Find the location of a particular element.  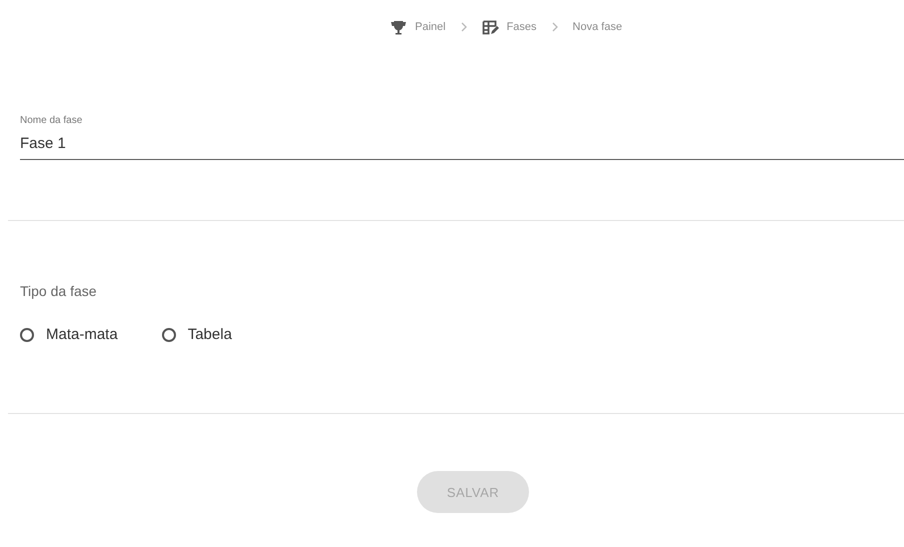

trophy-icon is located at coordinates (398, 27).